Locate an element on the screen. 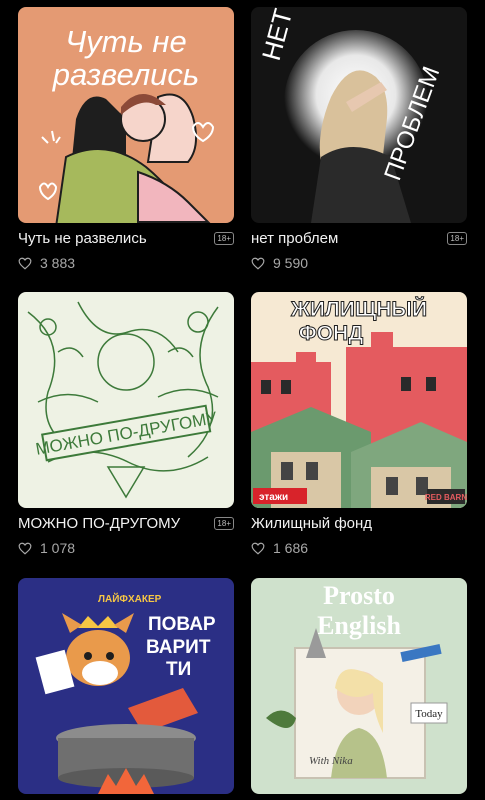 The width and height of the screenshot is (485, 800). podcast-title: нет проблем is located at coordinates (294, 238).